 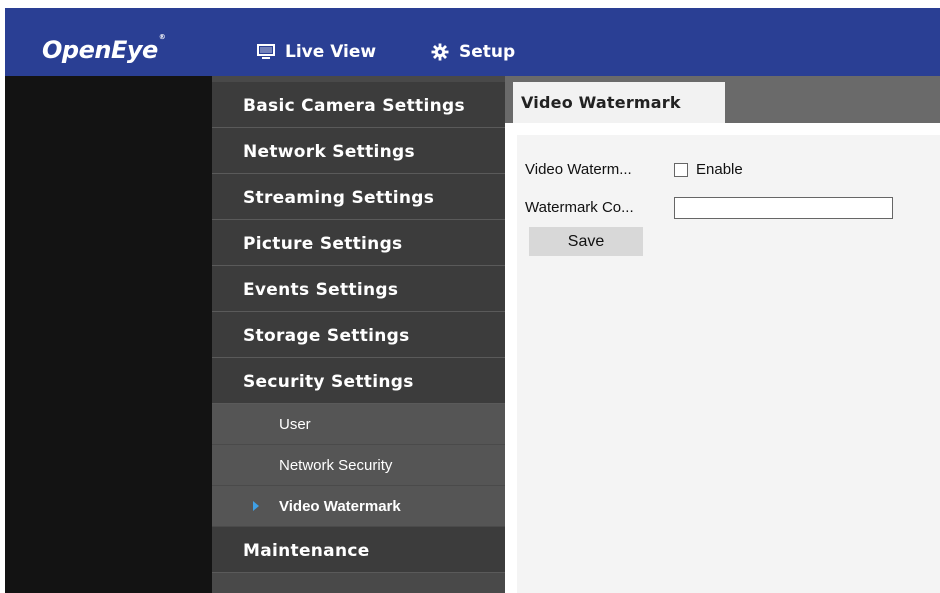 What do you see at coordinates (323, 244) in the screenshot?
I see `sidebar-item-label: Picture Settings` at bounding box center [323, 244].